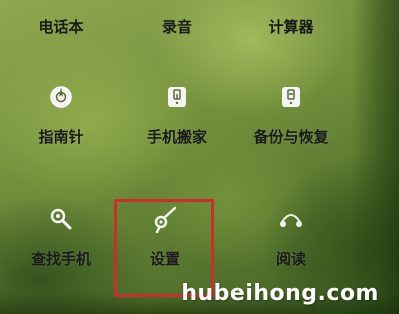  What do you see at coordinates (61, 236) in the screenshot?
I see `app-find-phone: 查找手机` at bounding box center [61, 236].